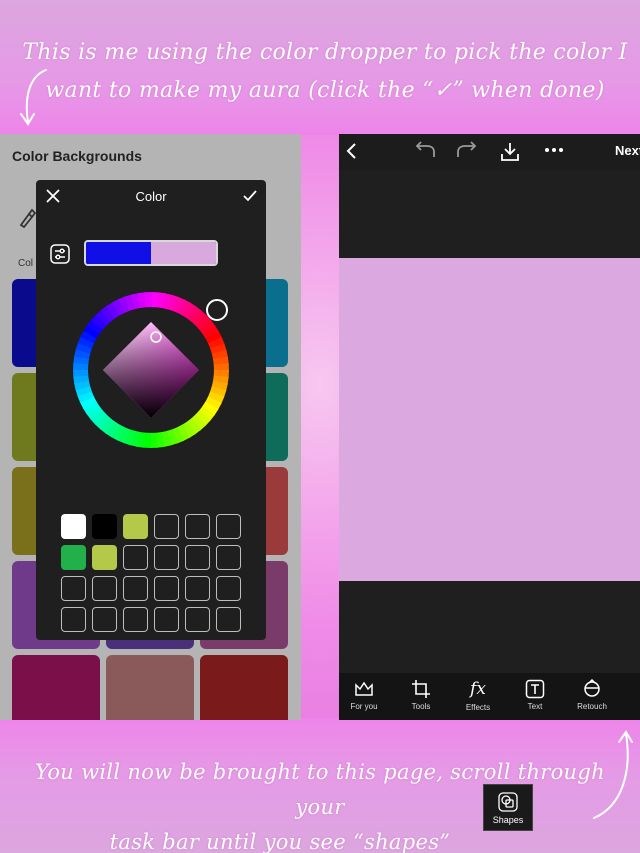 Image resolution: width=640 pixels, height=853 pixels. Describe the element at coordinates (535, 689) in the screenshot. I see `text-icon` at that location.